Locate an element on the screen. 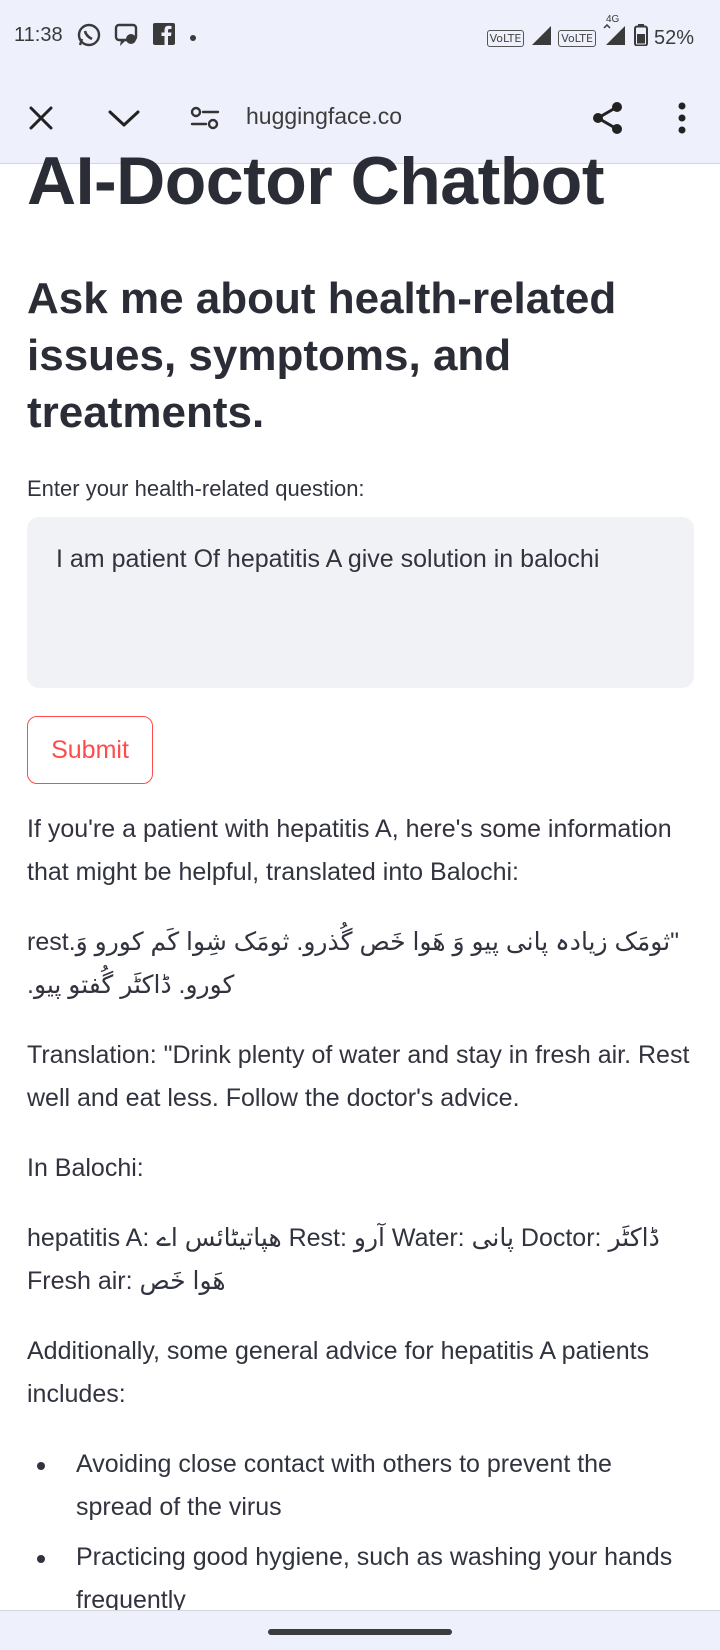  url-bar: huggingface.co is located at coordinates (324, 116).